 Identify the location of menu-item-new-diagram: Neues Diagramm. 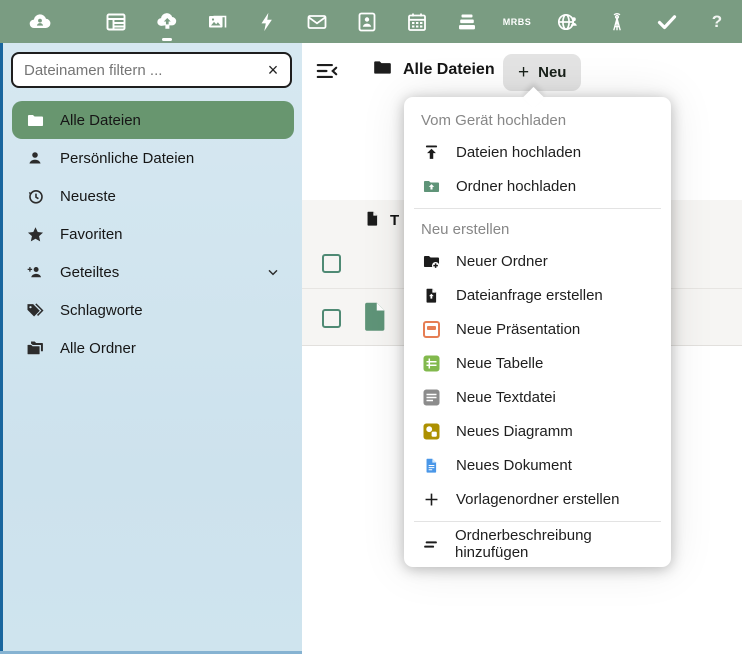
(537, 431).